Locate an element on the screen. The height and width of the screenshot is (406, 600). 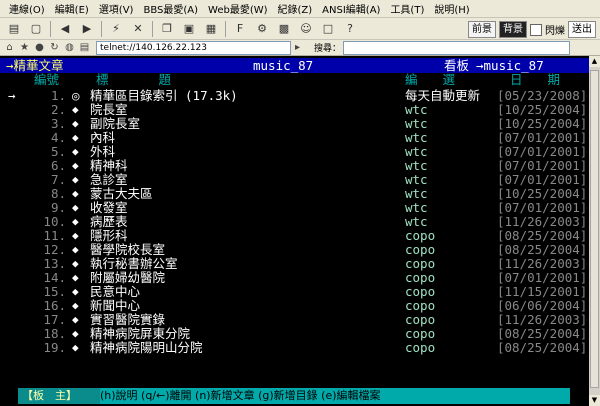
blink-label: 閃爍 is located at coordinates (555, 31).